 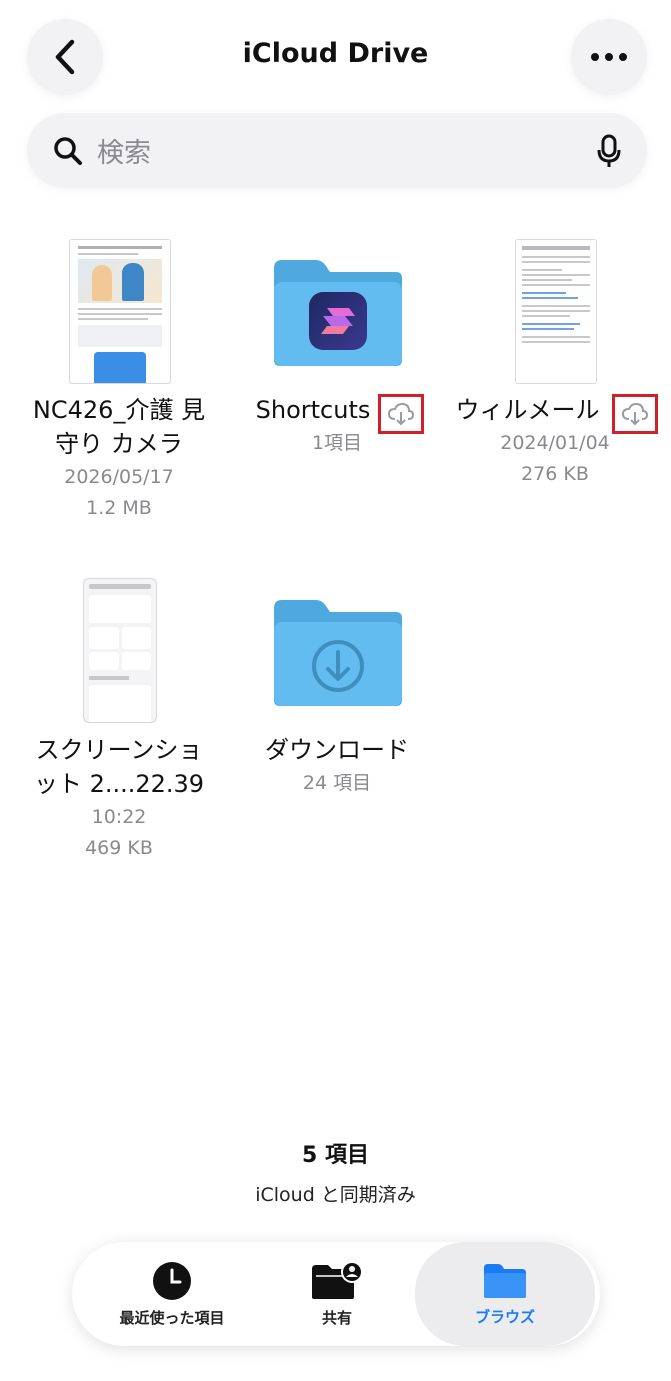 I want to click on file-name-line2: 守り カメラ, so click(x=119, y=444).